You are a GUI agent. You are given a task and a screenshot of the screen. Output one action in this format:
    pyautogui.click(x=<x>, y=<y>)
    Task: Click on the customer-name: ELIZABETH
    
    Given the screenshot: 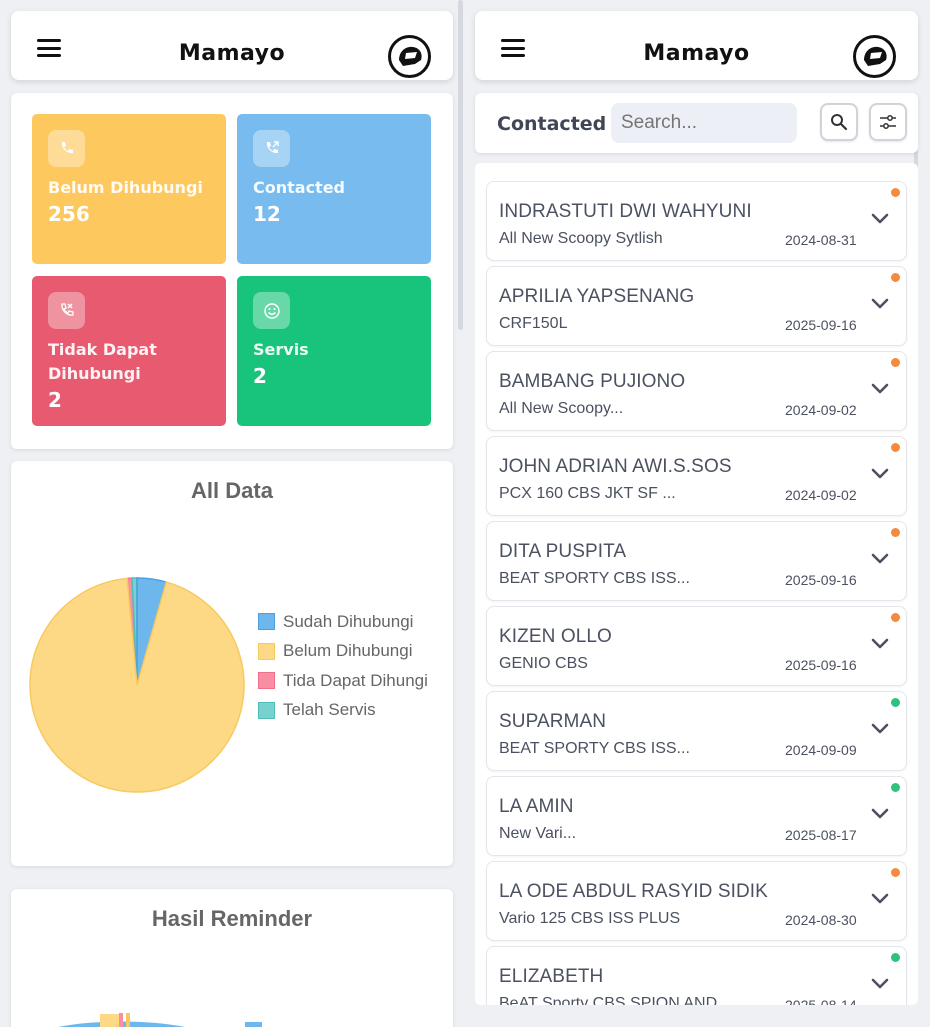 What is the action you would take?
    pyautogui.click(x=551, y=976)
    